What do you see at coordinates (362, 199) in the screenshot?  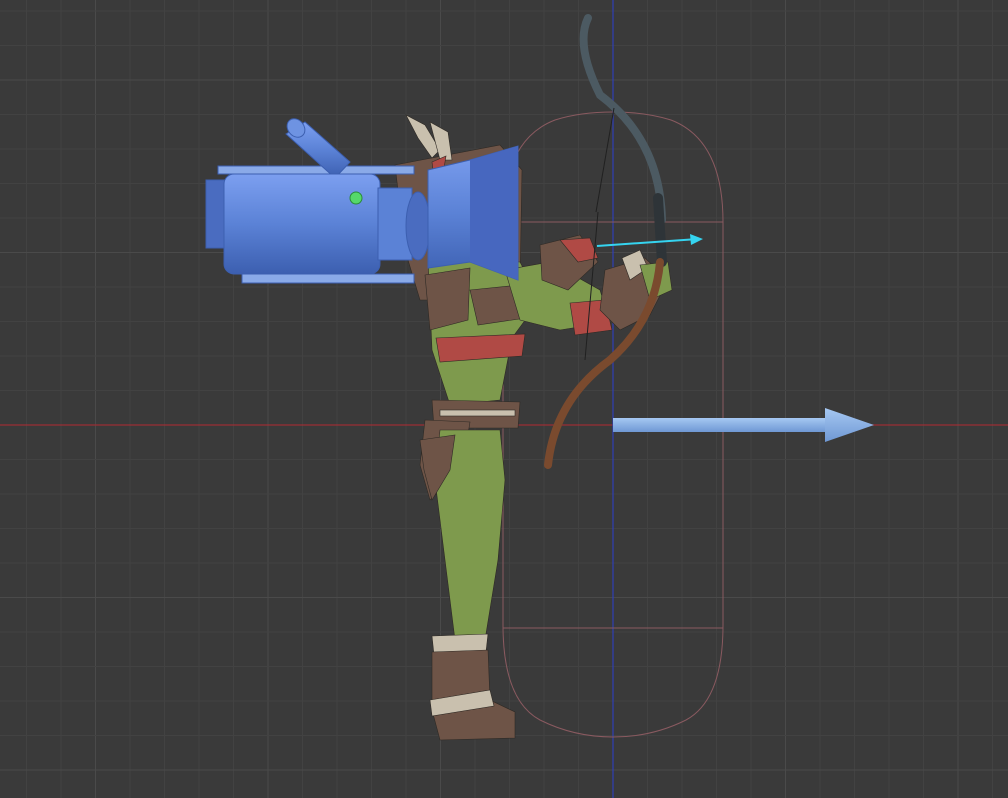 I see `camera-icon` at bounding box center [362, 199].